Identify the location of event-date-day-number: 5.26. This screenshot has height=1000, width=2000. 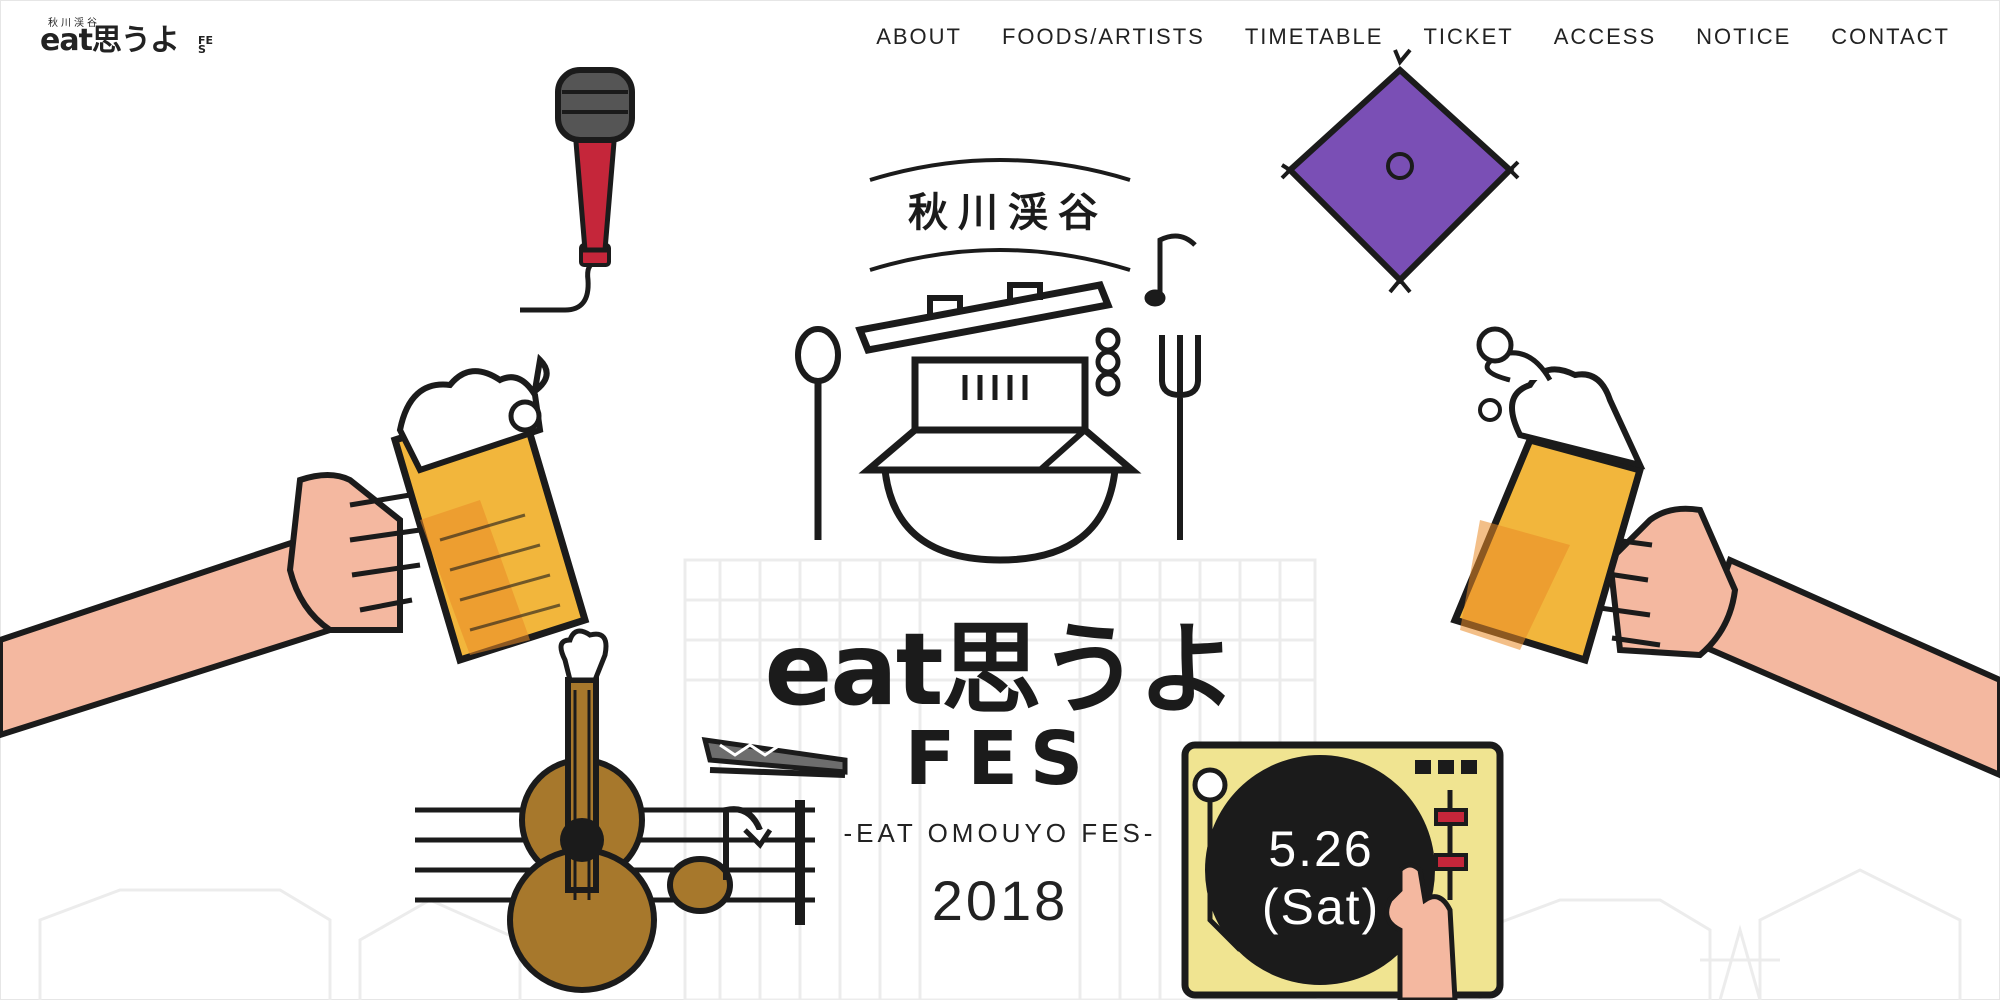
(1321, 849).